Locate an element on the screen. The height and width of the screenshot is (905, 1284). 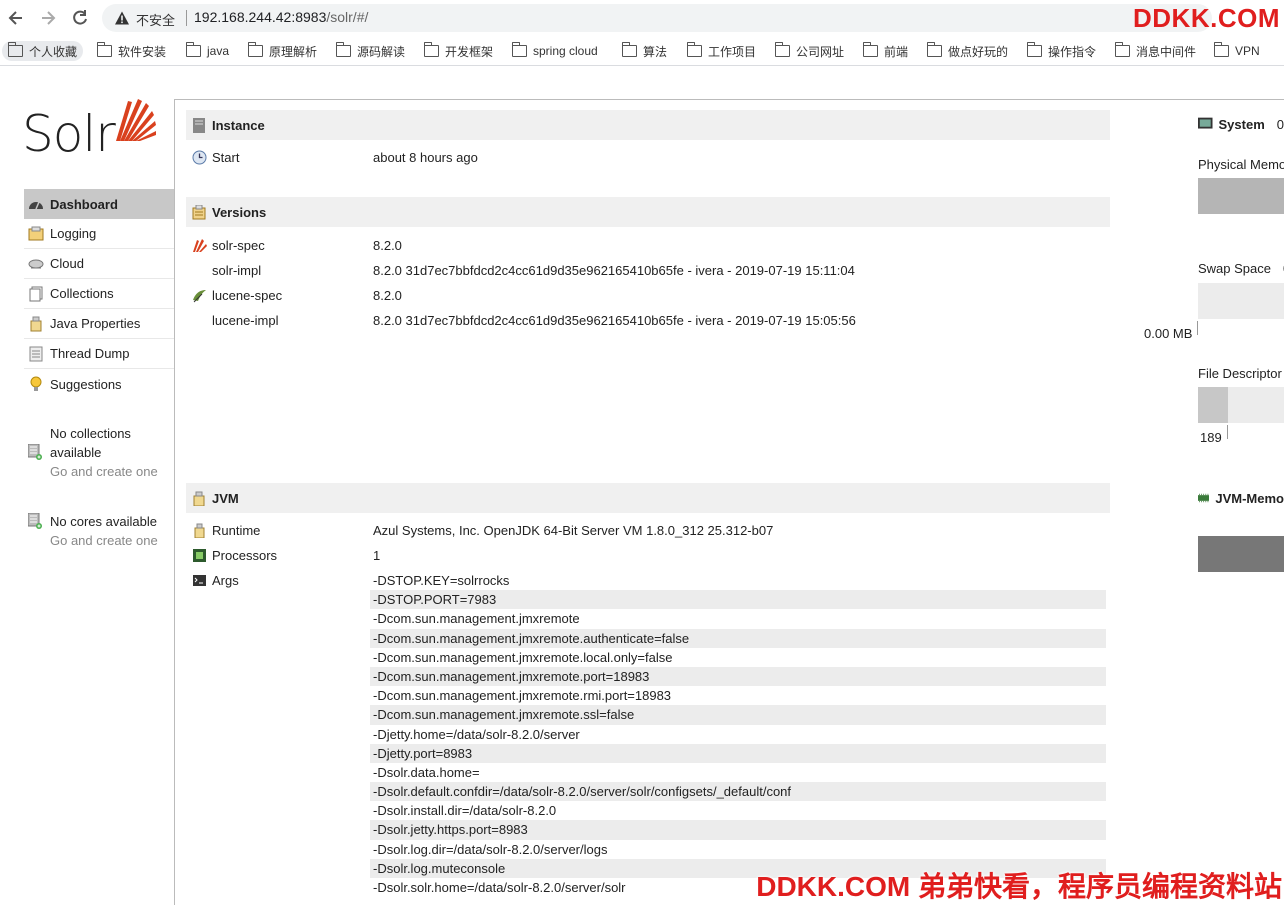
forward-arrow-icon is located at coordinates (49, 18).